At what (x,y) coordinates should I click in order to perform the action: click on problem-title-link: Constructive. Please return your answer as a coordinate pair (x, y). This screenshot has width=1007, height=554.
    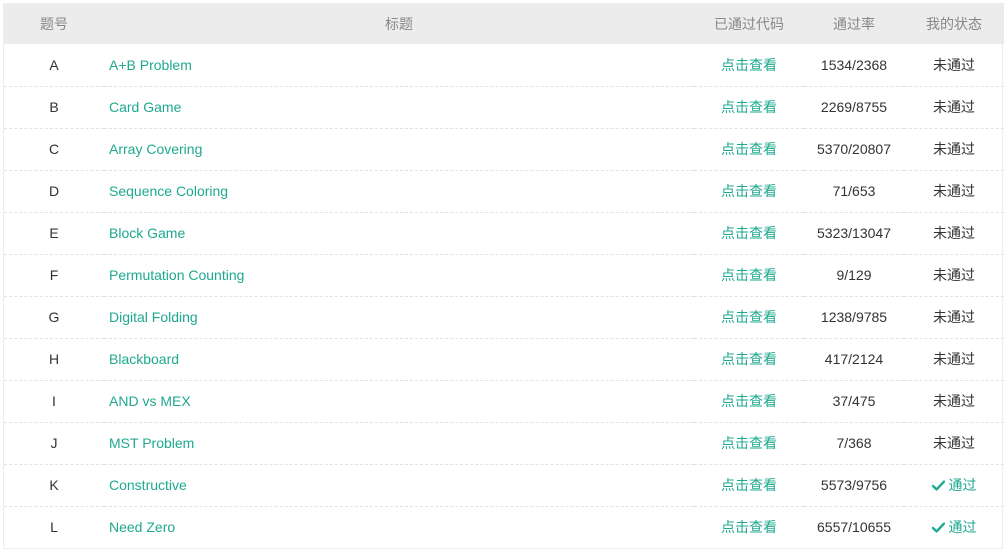
    Looking at the image, I should click on (148, 485).